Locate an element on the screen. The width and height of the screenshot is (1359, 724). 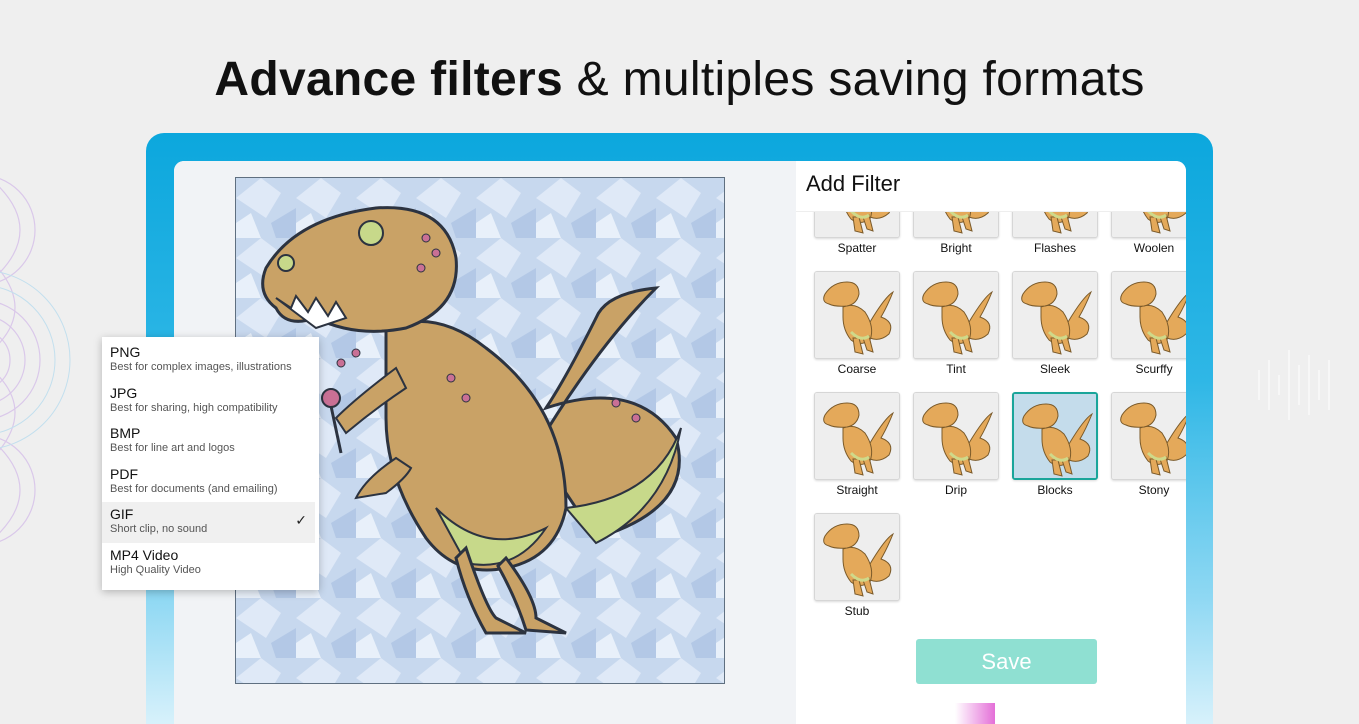
filter-item-flashes: Flashes is located at coordinates (1055, 233).